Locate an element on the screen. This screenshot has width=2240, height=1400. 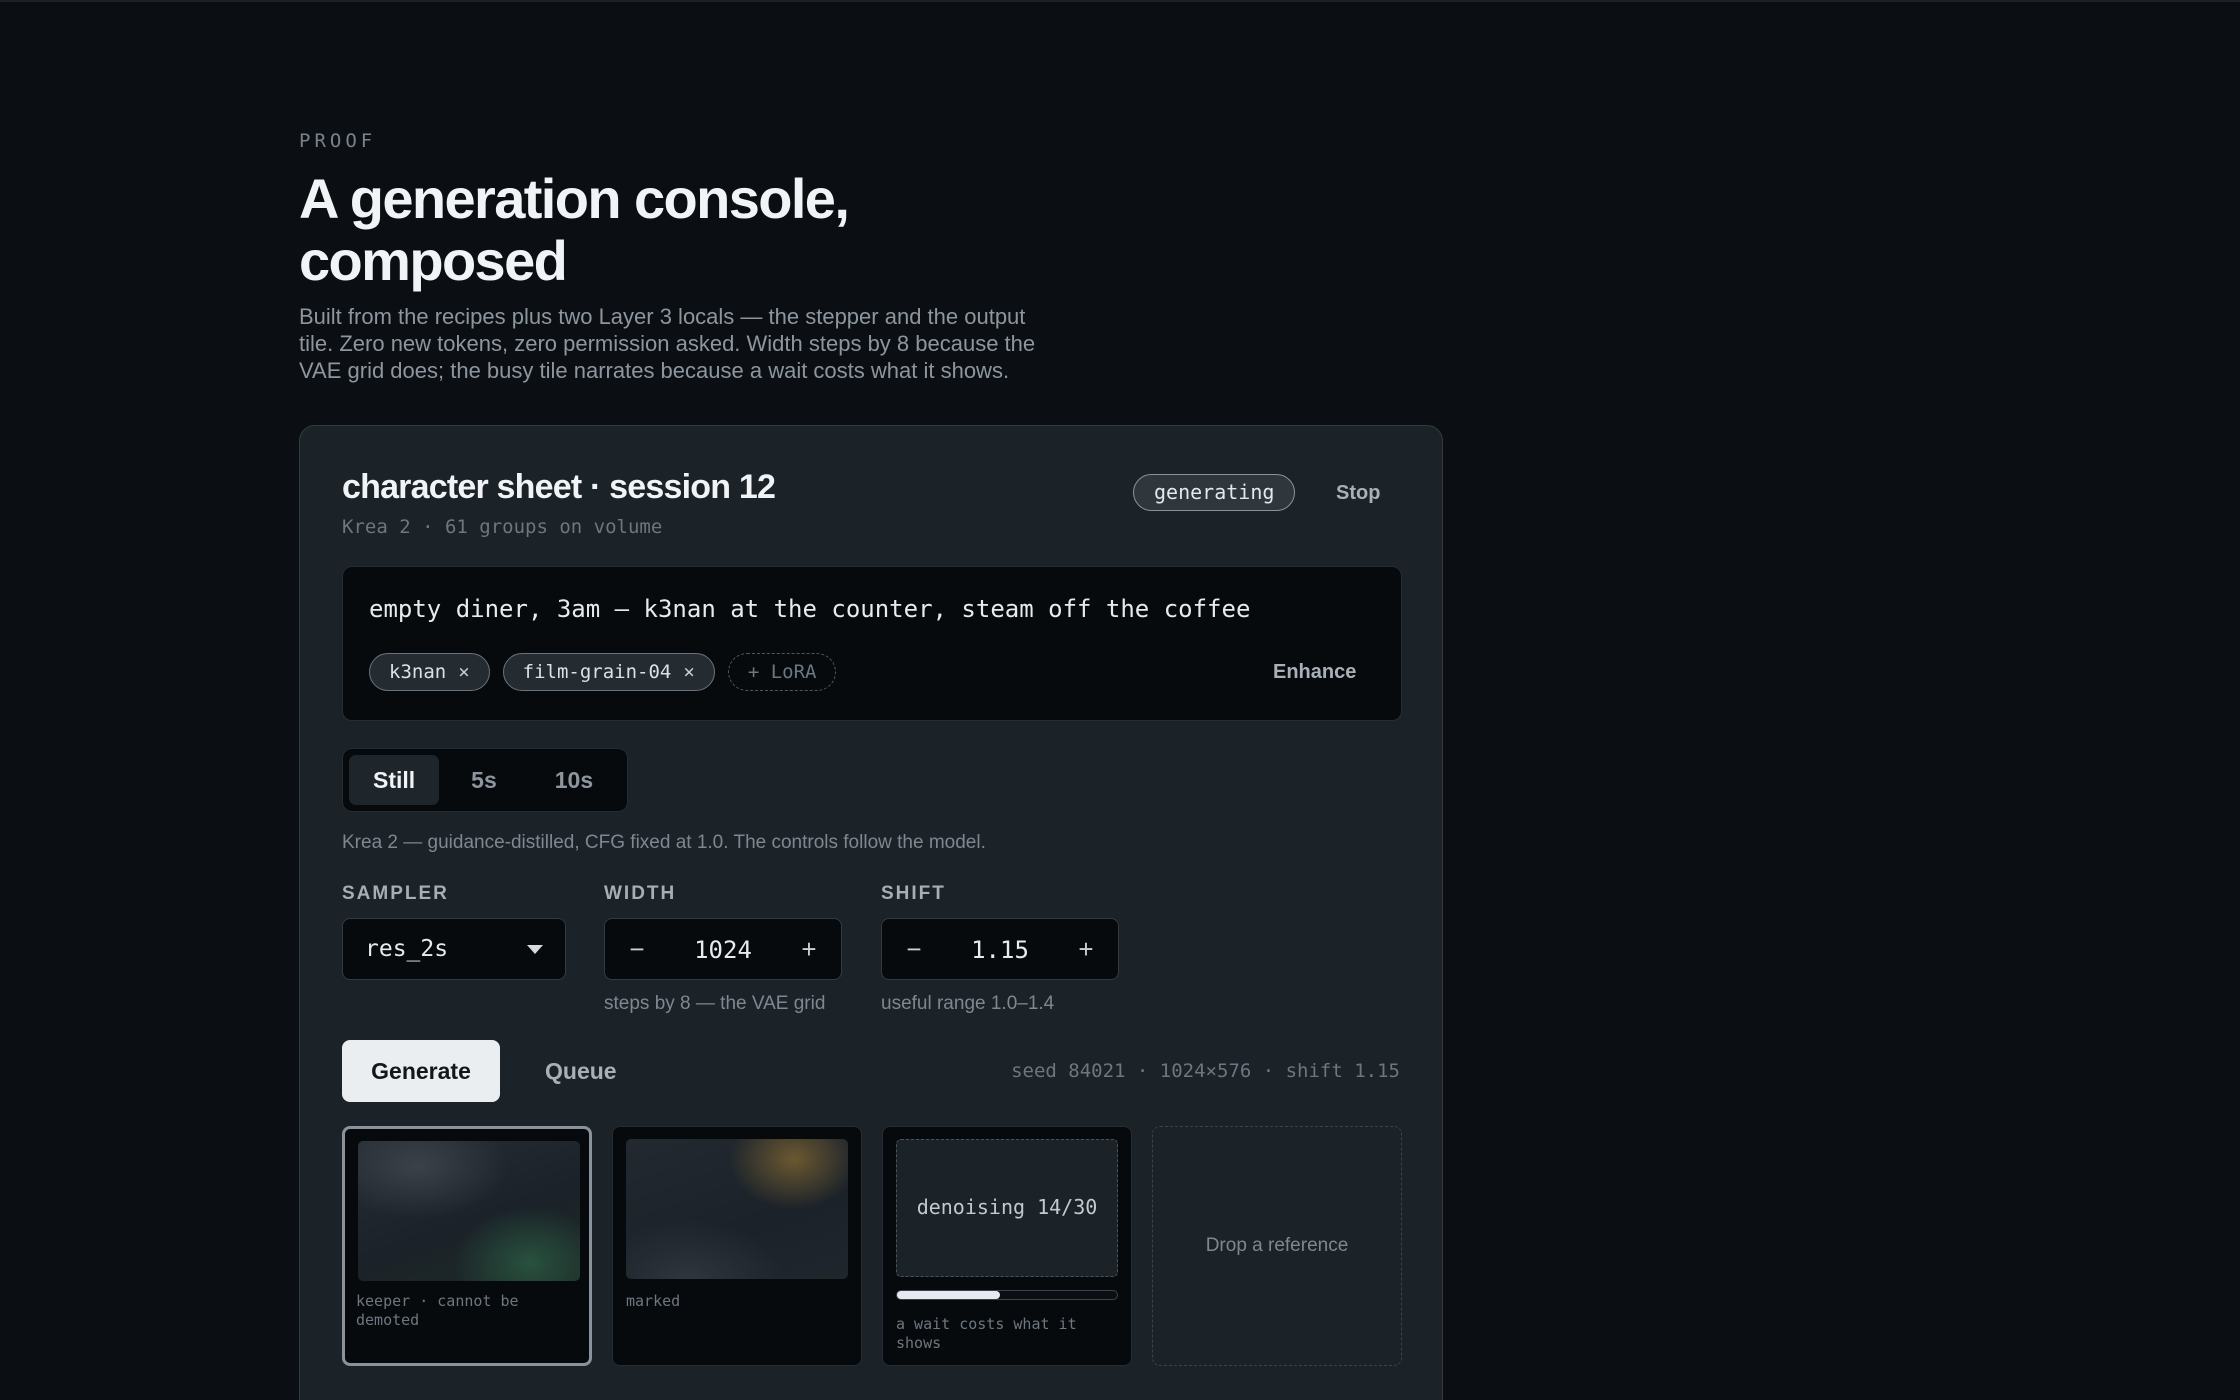
eyebrow: PROOF is located at coordinates (338, 141).